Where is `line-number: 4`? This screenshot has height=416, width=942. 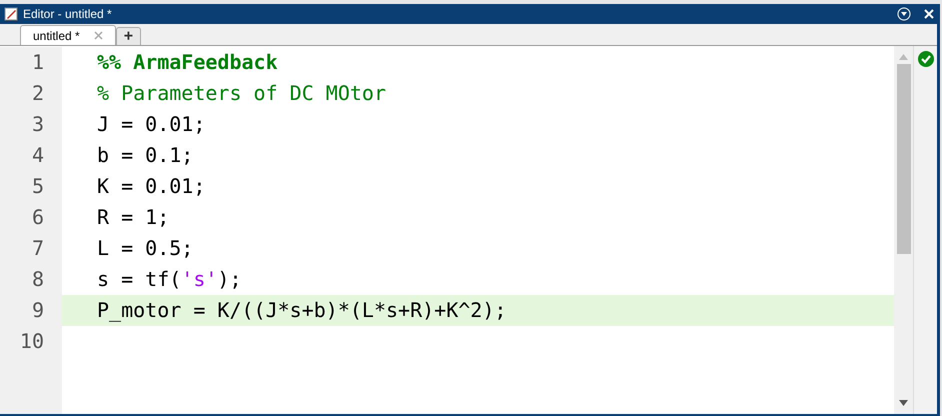 line-number: 4 is located at coordinates (31, 155).